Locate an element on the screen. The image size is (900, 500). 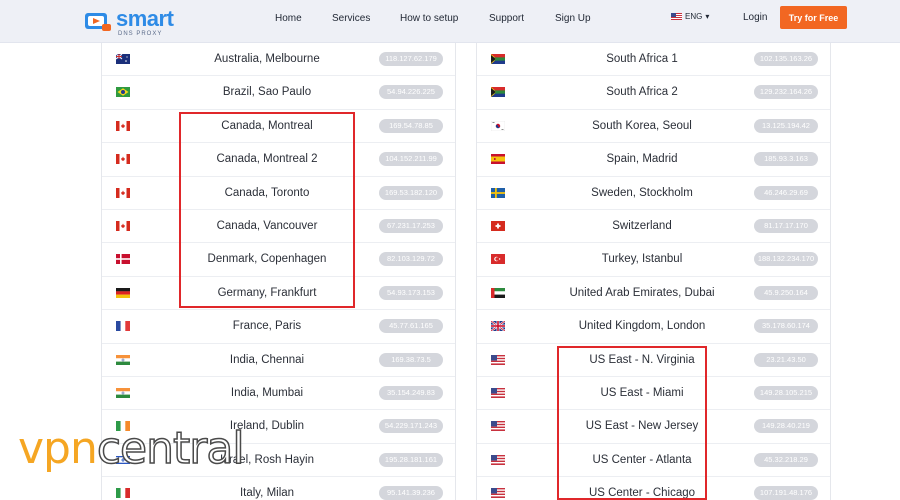
server-location: Turkey, Istanbul is located at coordinates (642, 259).